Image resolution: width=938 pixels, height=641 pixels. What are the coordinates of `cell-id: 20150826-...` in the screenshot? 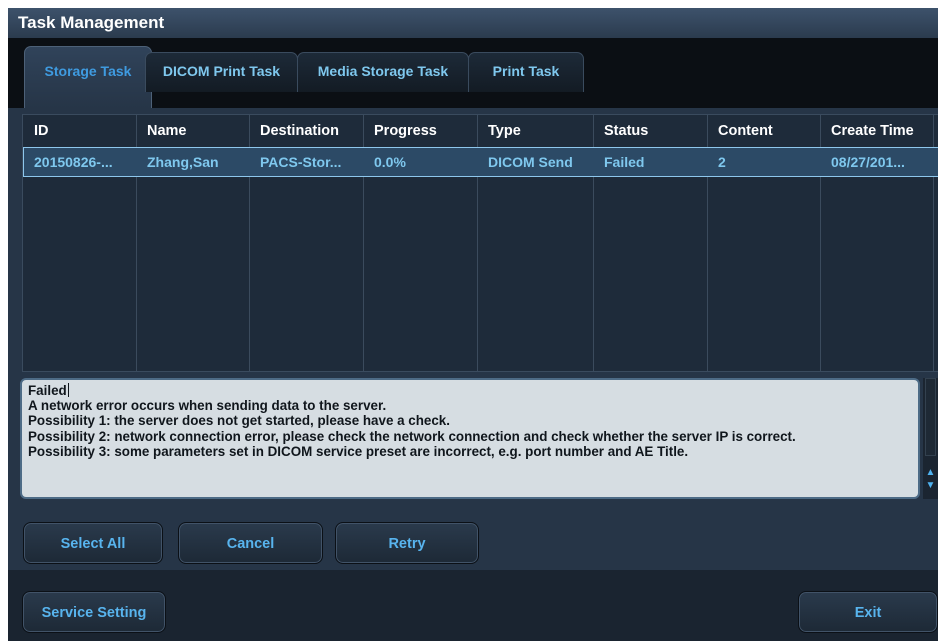 It's located at (73, 162).